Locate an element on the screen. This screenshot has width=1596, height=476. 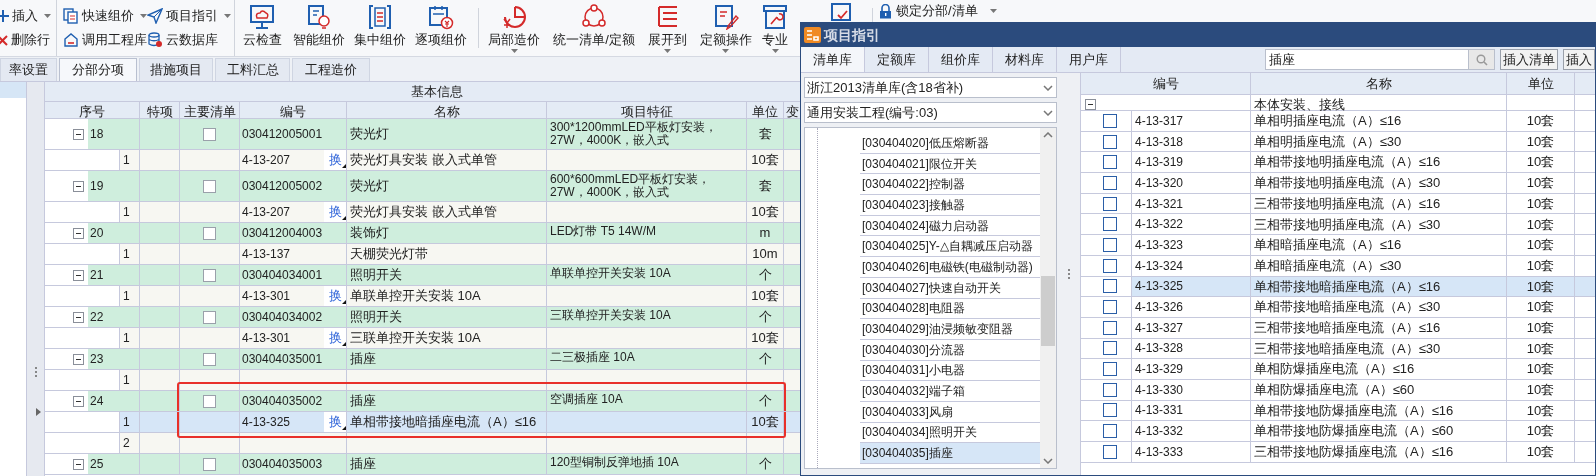
tab: 工程造价 is located at coordinates (331, 69).